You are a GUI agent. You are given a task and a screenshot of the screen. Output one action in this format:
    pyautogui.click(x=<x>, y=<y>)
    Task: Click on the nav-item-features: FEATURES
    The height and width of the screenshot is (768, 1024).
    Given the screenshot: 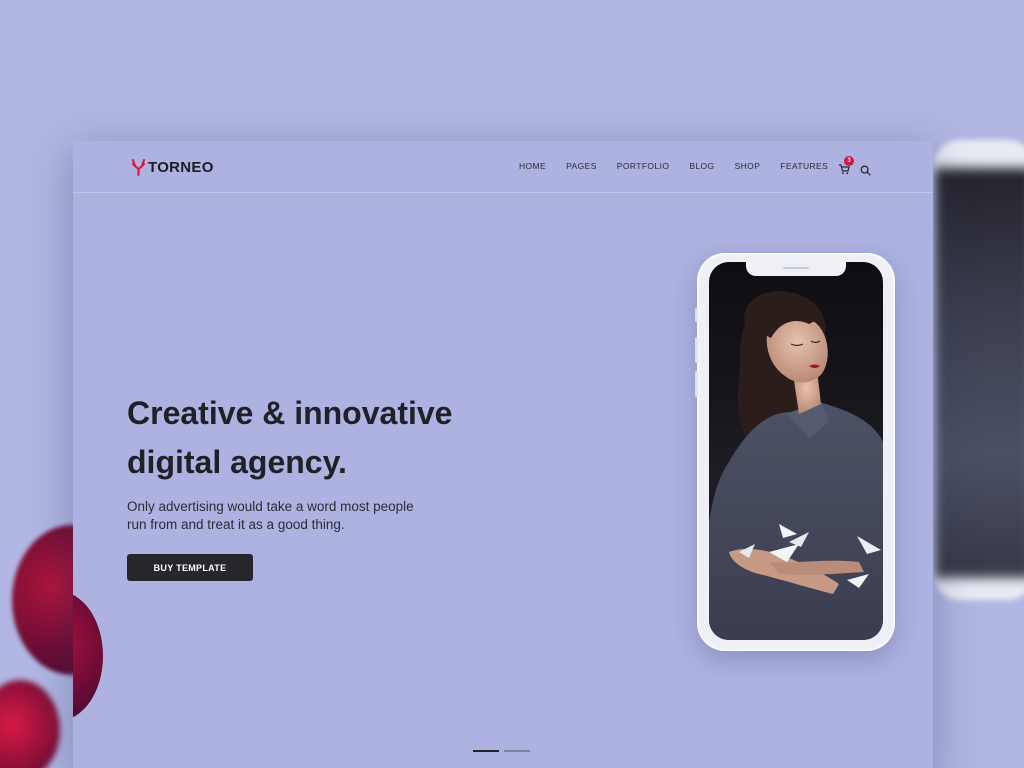 What is the action you would take?
    pyautogui.click(x=804, y=166)
    